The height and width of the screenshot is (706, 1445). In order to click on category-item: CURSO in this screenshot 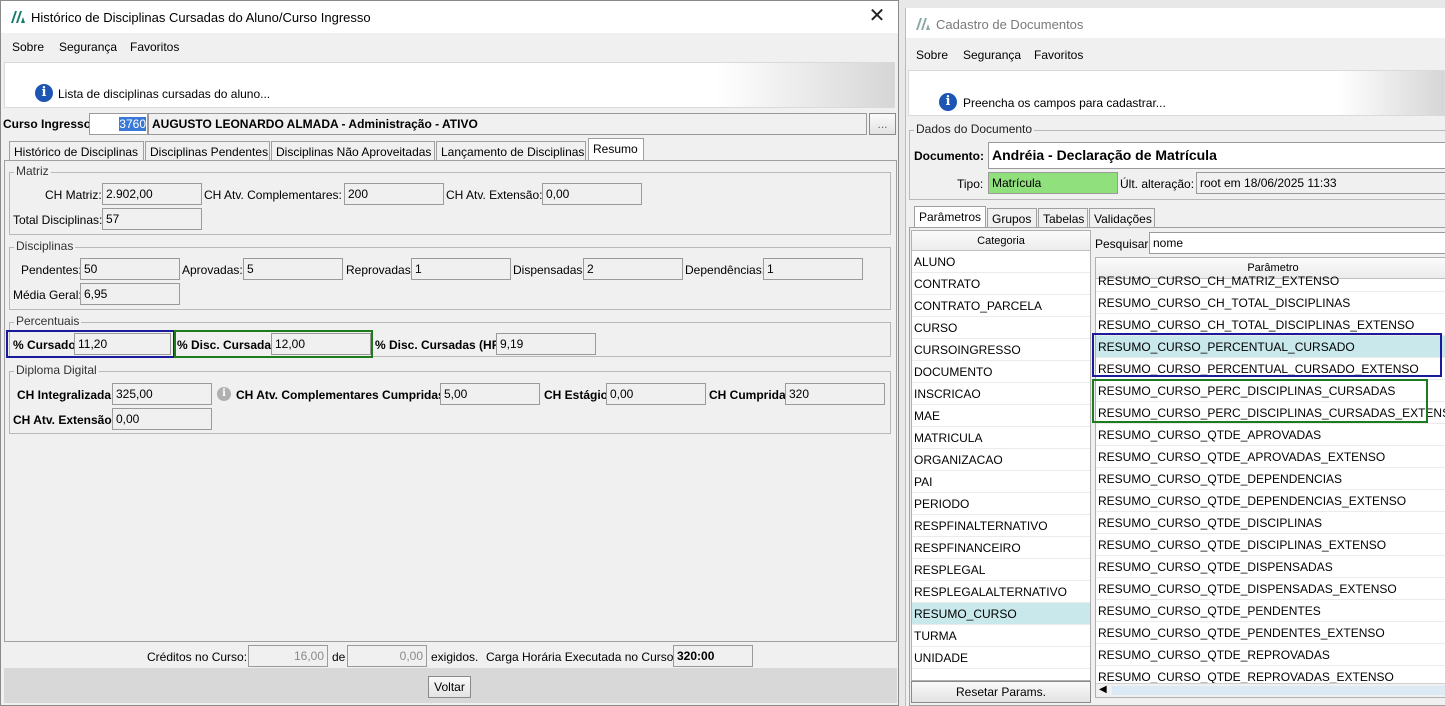, I will do `click(1001, 328)`.